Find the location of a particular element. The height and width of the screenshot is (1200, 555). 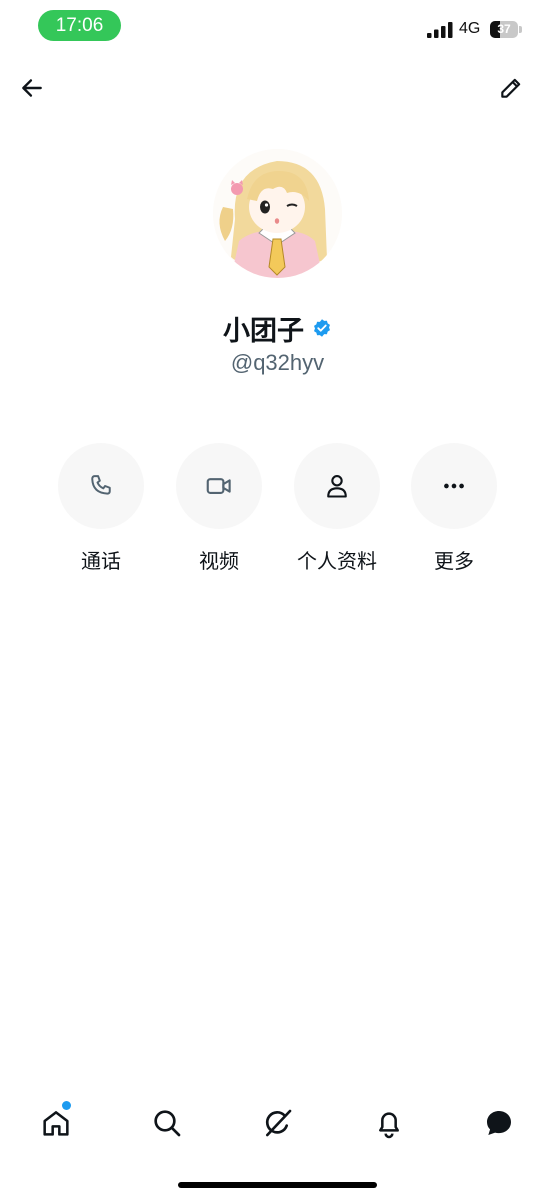

person-icon is located at coordinates (337, 486).